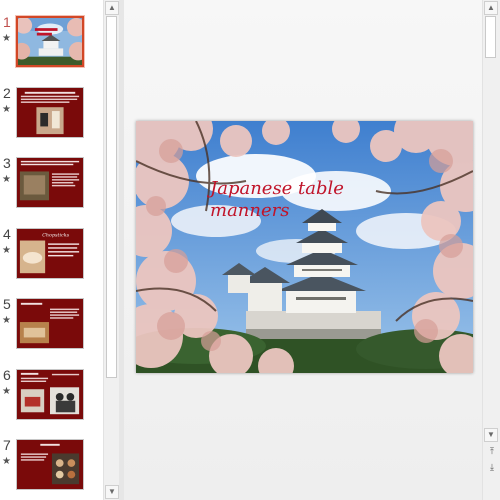 This screenshot has height=500, width=500. I want to click on slide-number: 7, so click(7, 445).